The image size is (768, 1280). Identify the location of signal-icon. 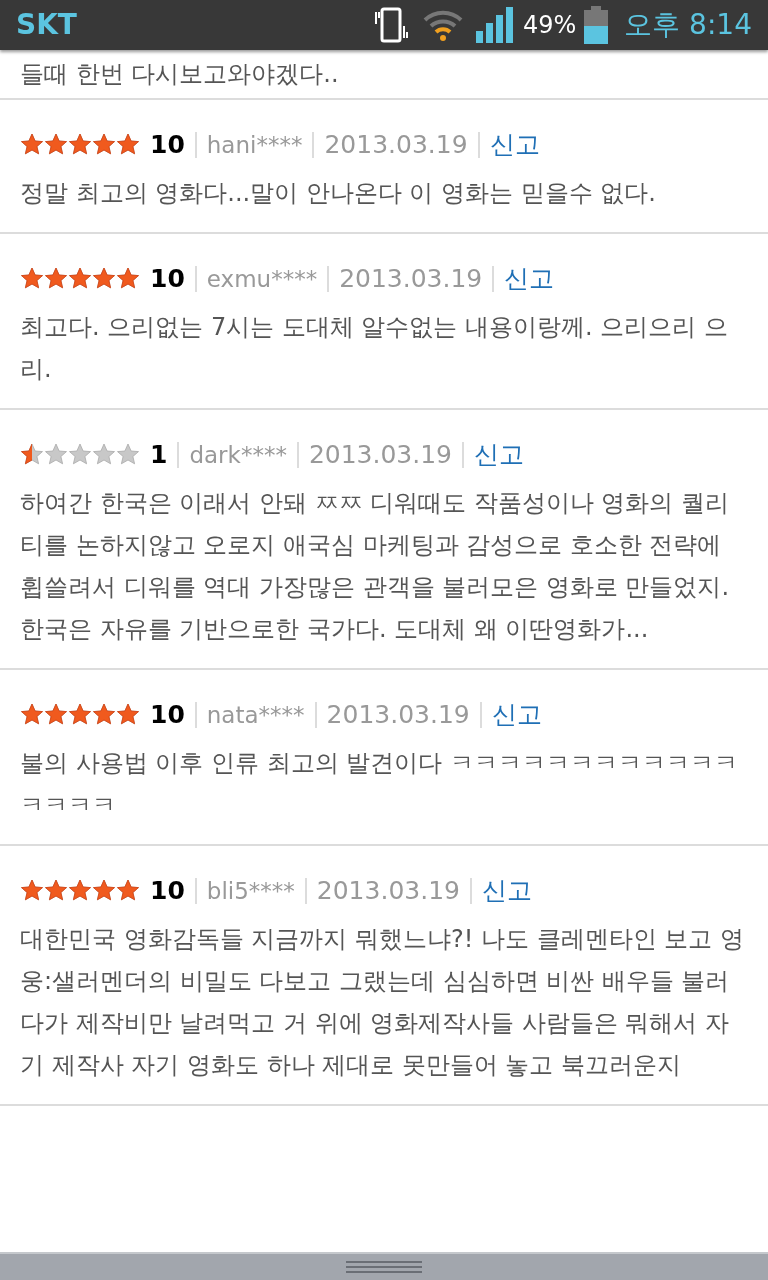
(494, 25).